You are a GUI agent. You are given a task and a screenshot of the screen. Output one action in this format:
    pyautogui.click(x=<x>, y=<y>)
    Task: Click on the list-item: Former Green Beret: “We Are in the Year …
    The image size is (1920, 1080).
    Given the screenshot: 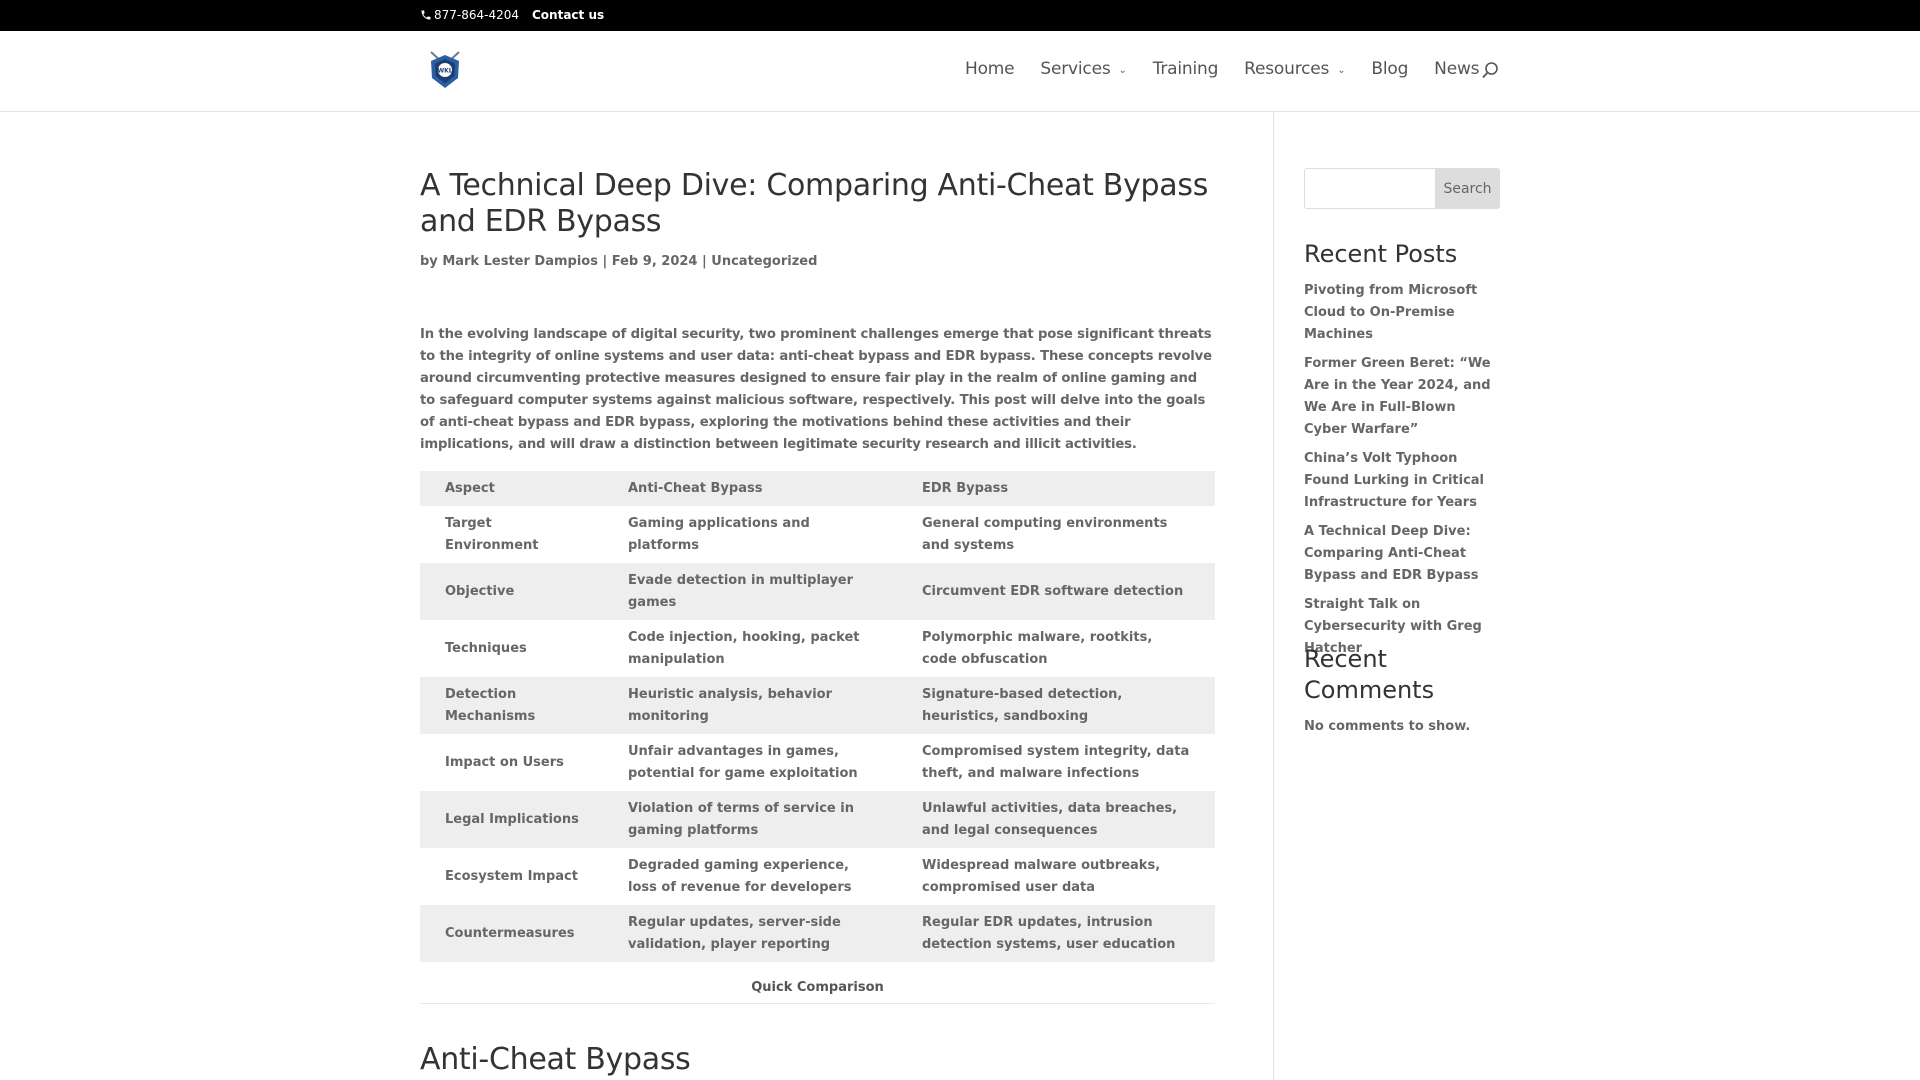 What is the action you would take?
    pyautogui.click(x=1402, y=397)
    